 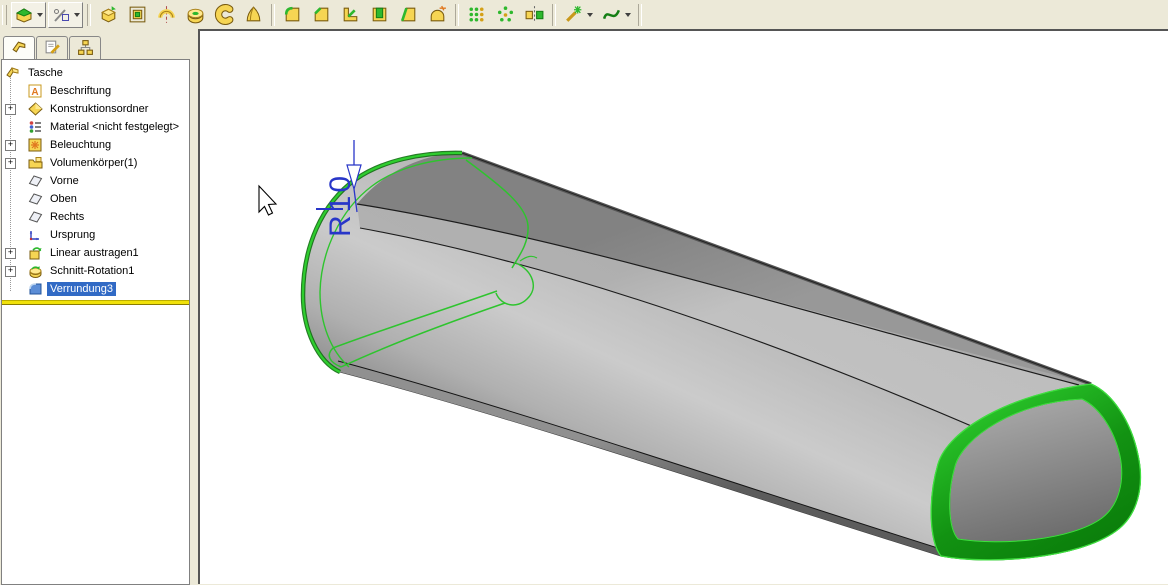 I want to click on tree-item-label: Beschriftung, so click(x=81, y=91).